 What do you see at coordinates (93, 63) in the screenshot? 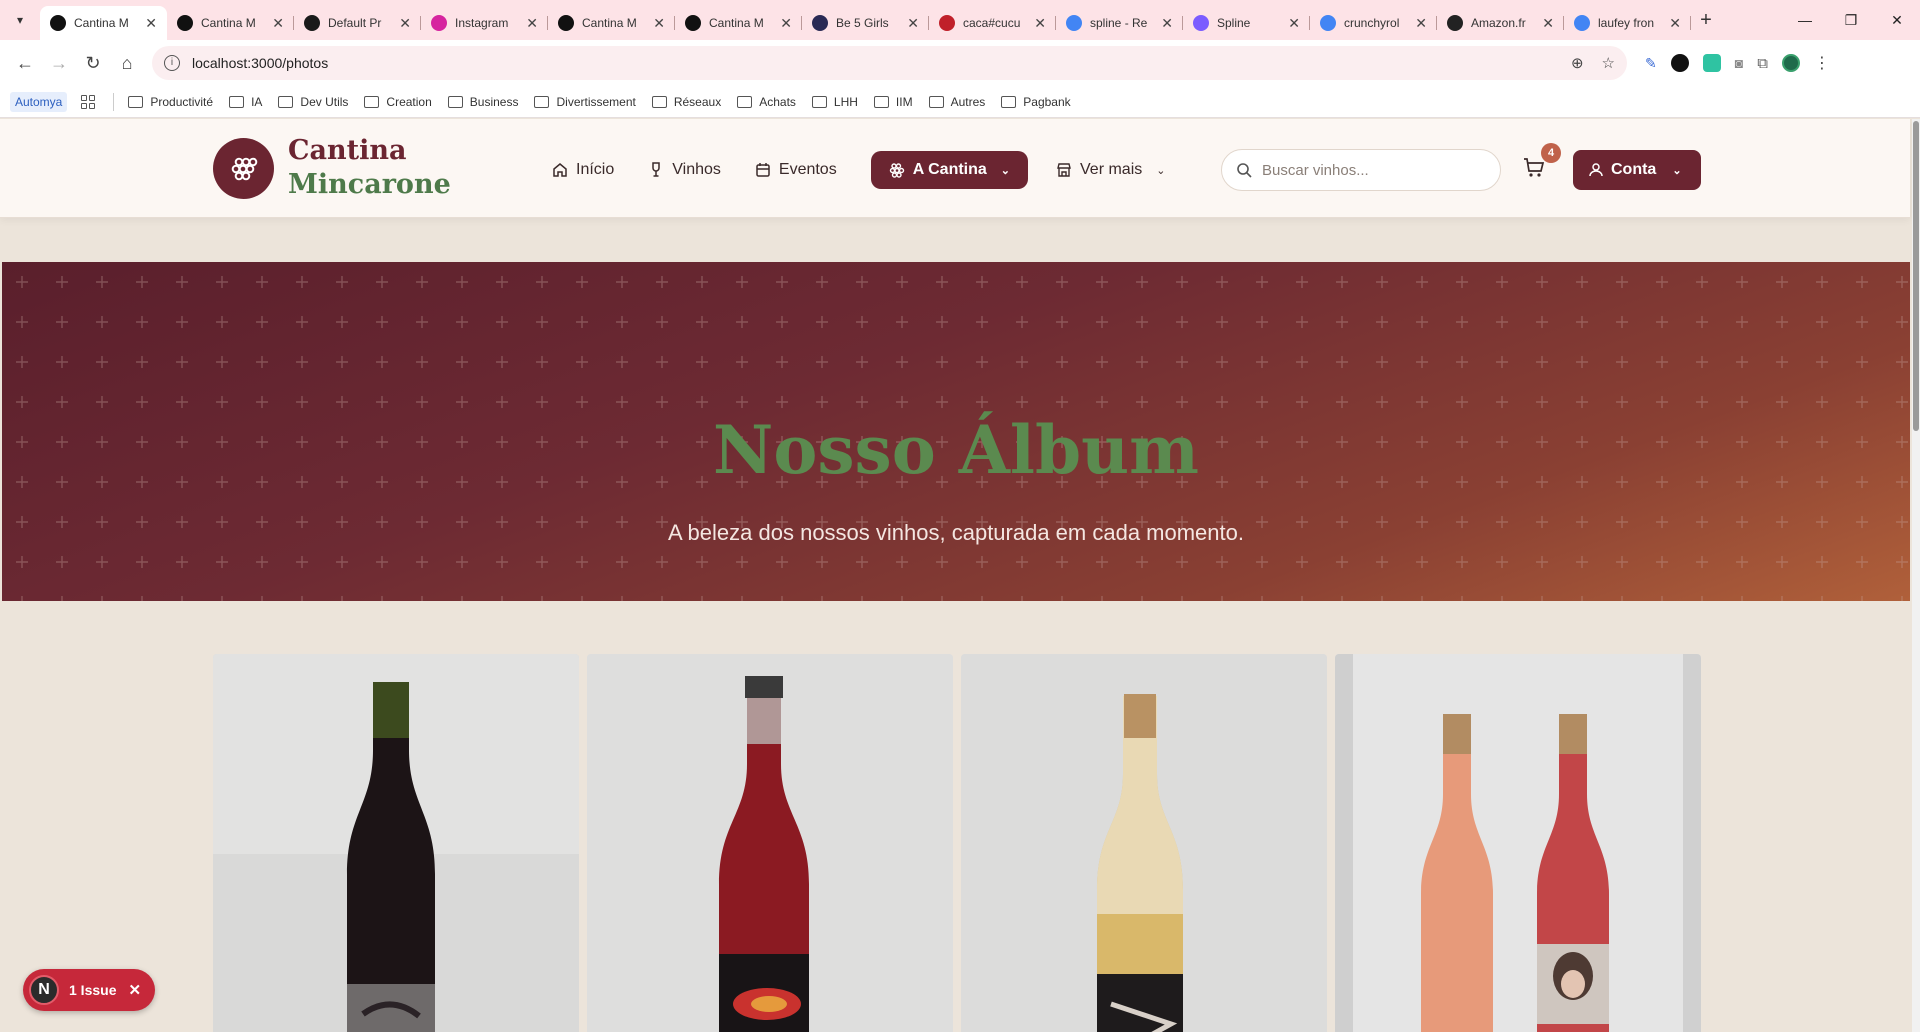
I see `reload-button: ↻` at bounding box center [93, 63].